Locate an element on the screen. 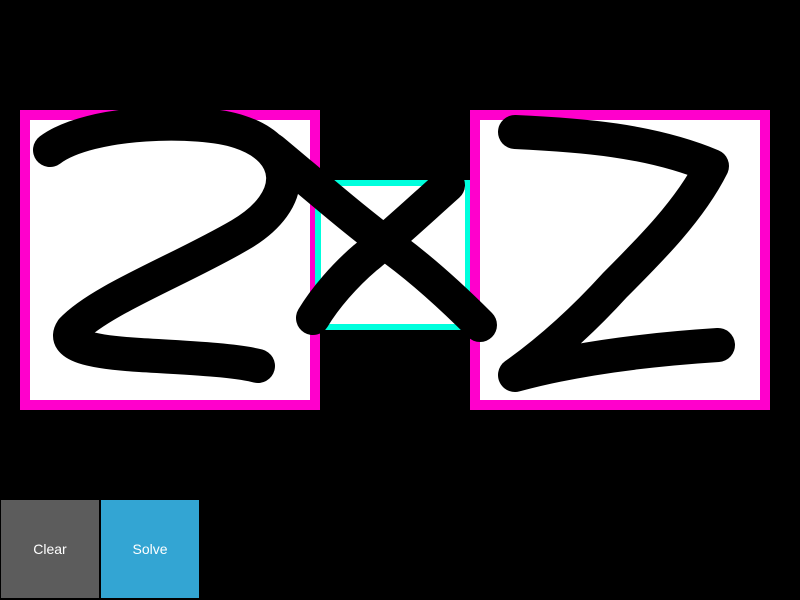 The height and width of the screenshot is (600, 800). clear-button: Clear is located at coordinates (50, 549).